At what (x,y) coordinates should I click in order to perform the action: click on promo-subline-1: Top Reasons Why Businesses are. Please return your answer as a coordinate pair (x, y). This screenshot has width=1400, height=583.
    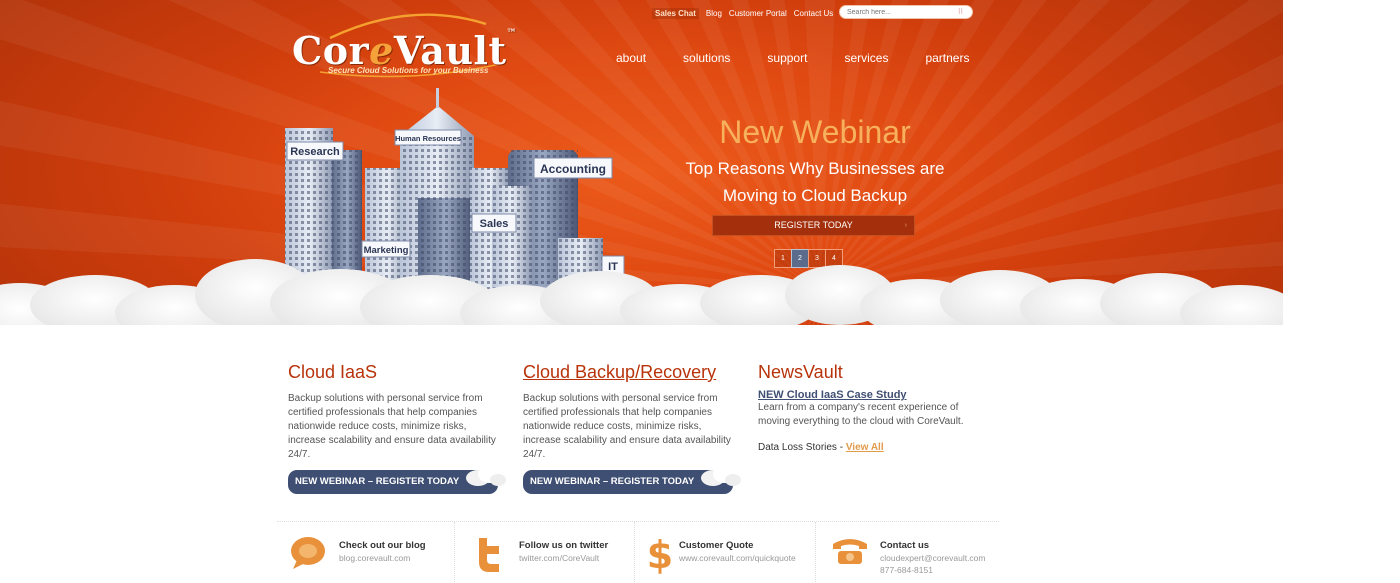
    Looking at the image, I should click on (815, 168).